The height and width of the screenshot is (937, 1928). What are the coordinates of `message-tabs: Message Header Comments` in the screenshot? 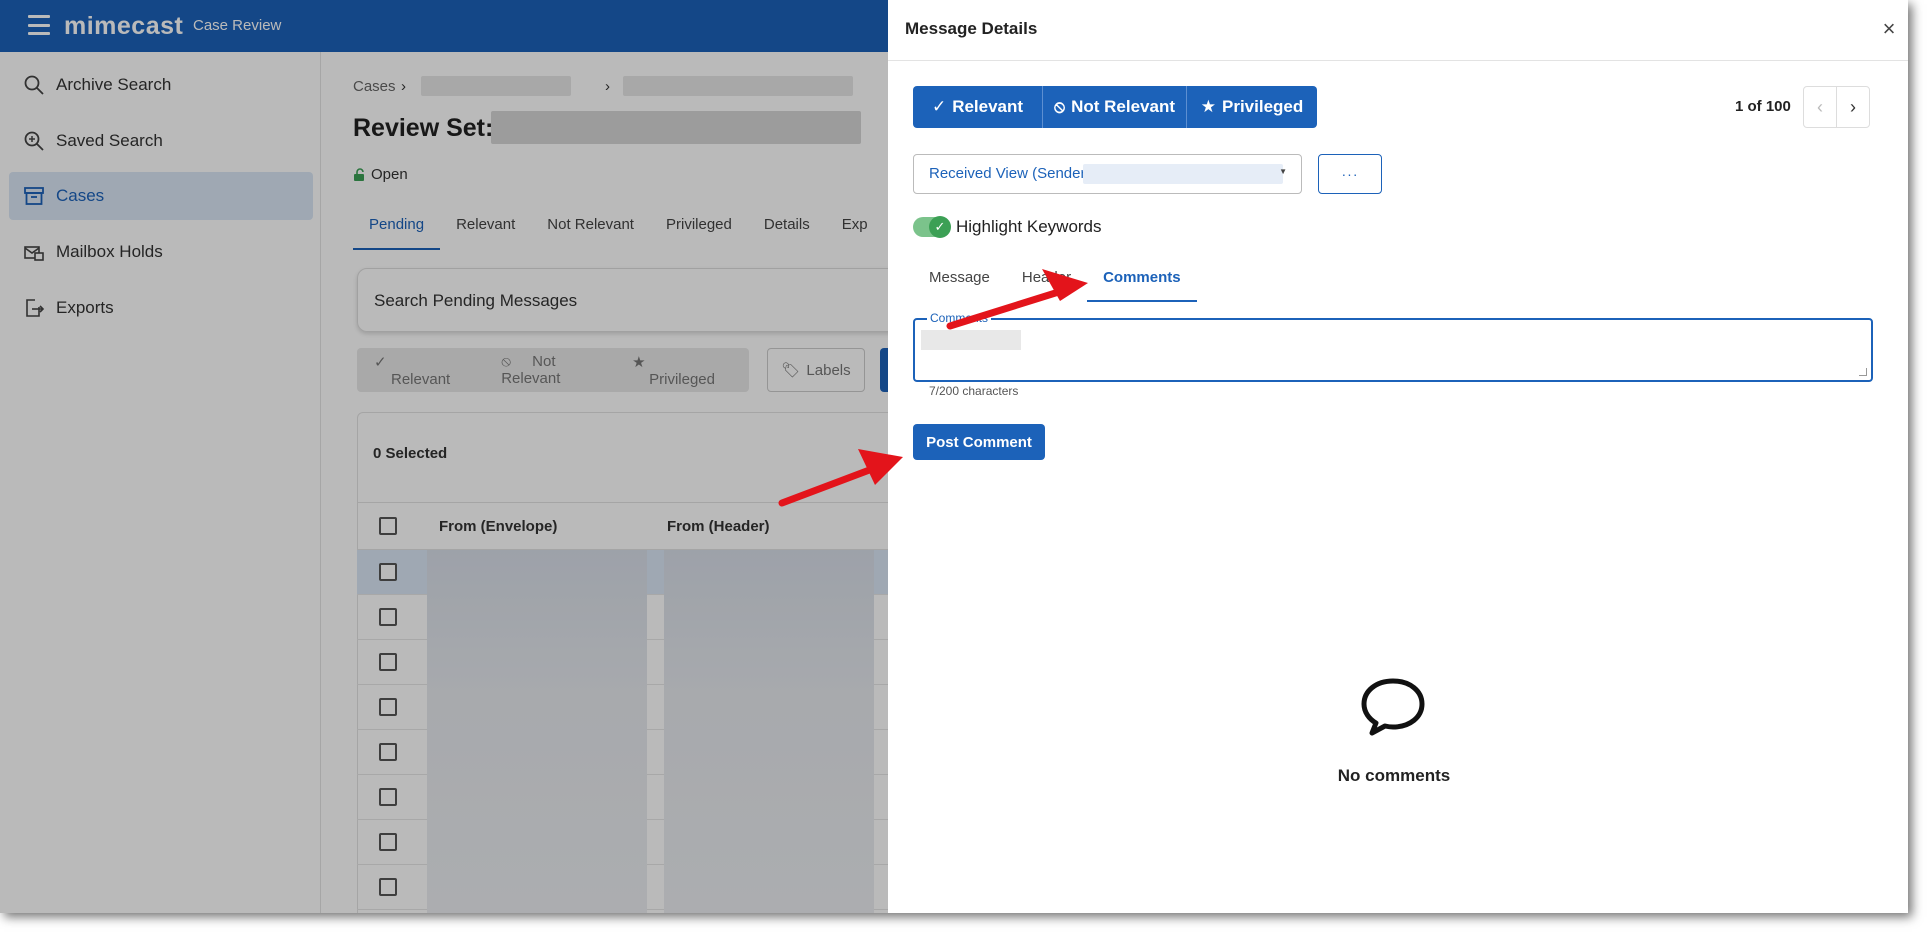 It's located at (1055, 281).